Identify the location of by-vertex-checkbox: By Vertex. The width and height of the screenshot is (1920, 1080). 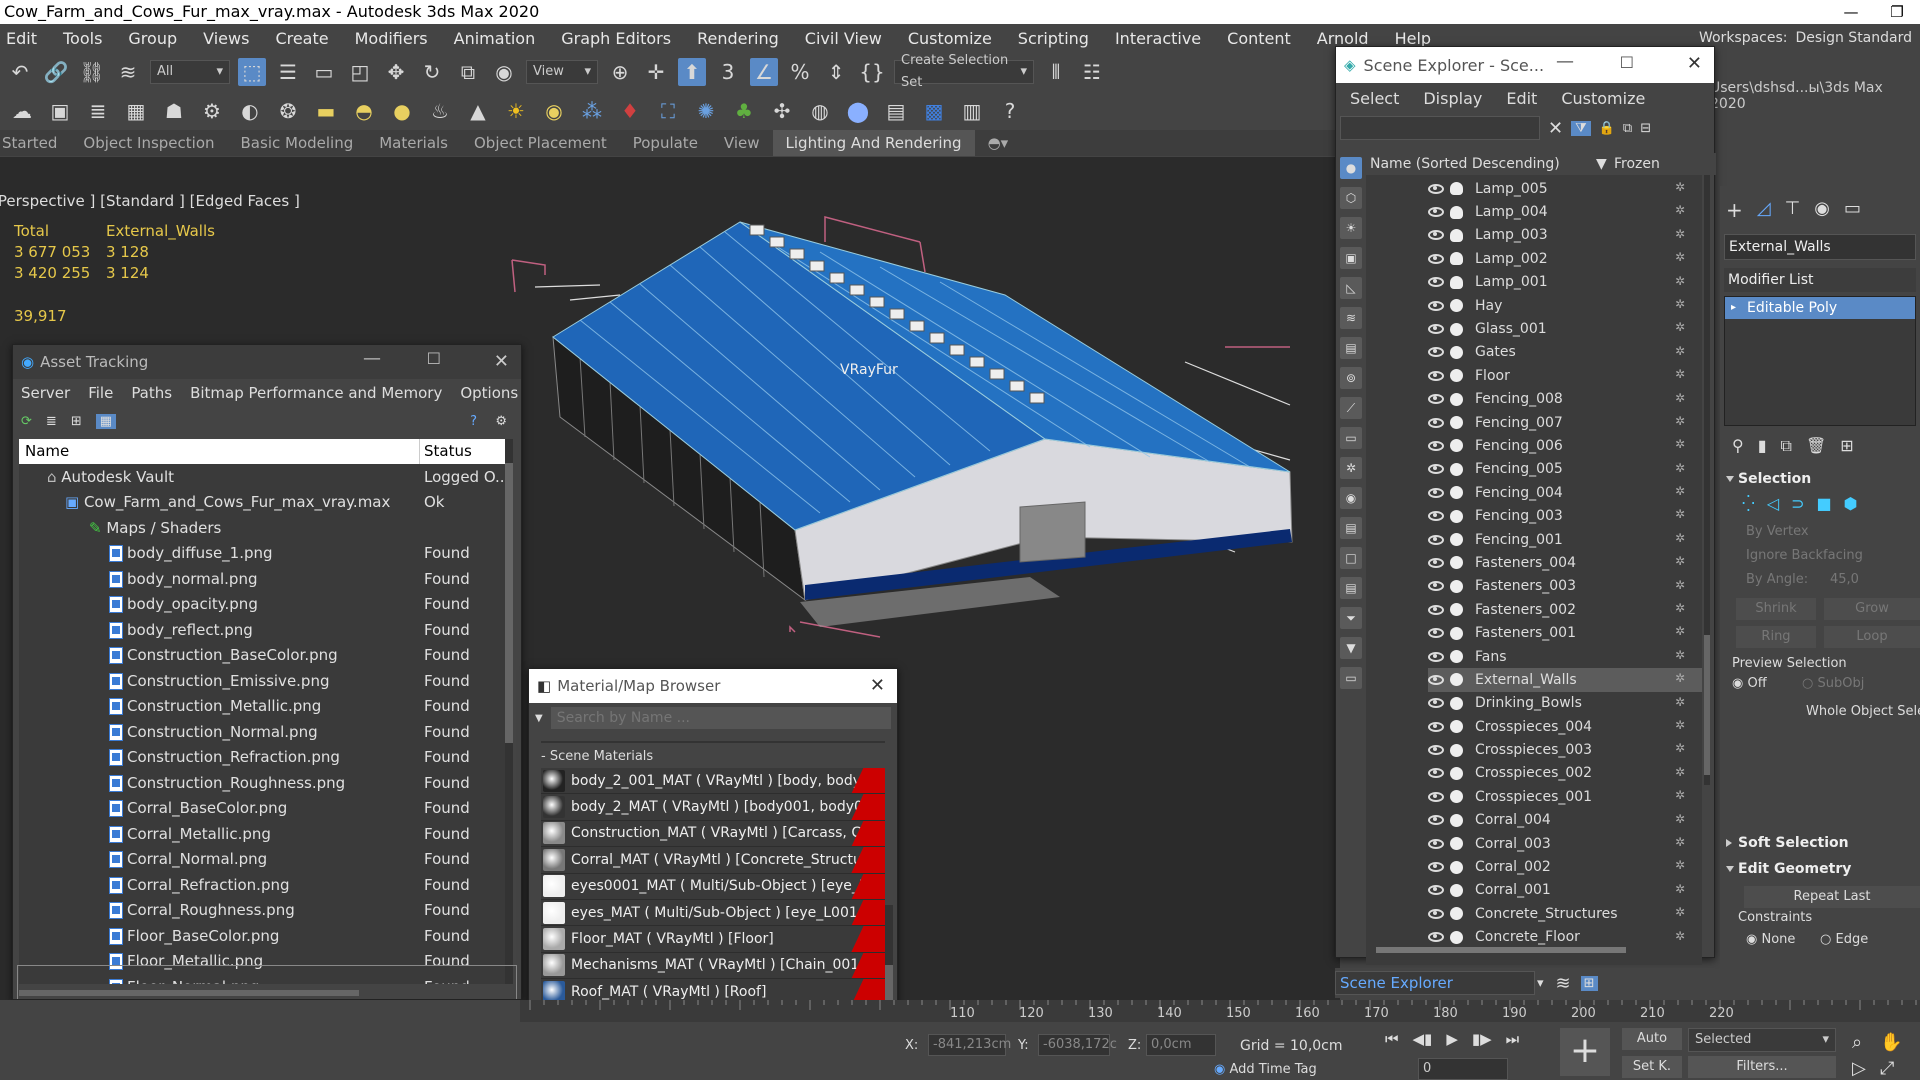
(1777, 531).